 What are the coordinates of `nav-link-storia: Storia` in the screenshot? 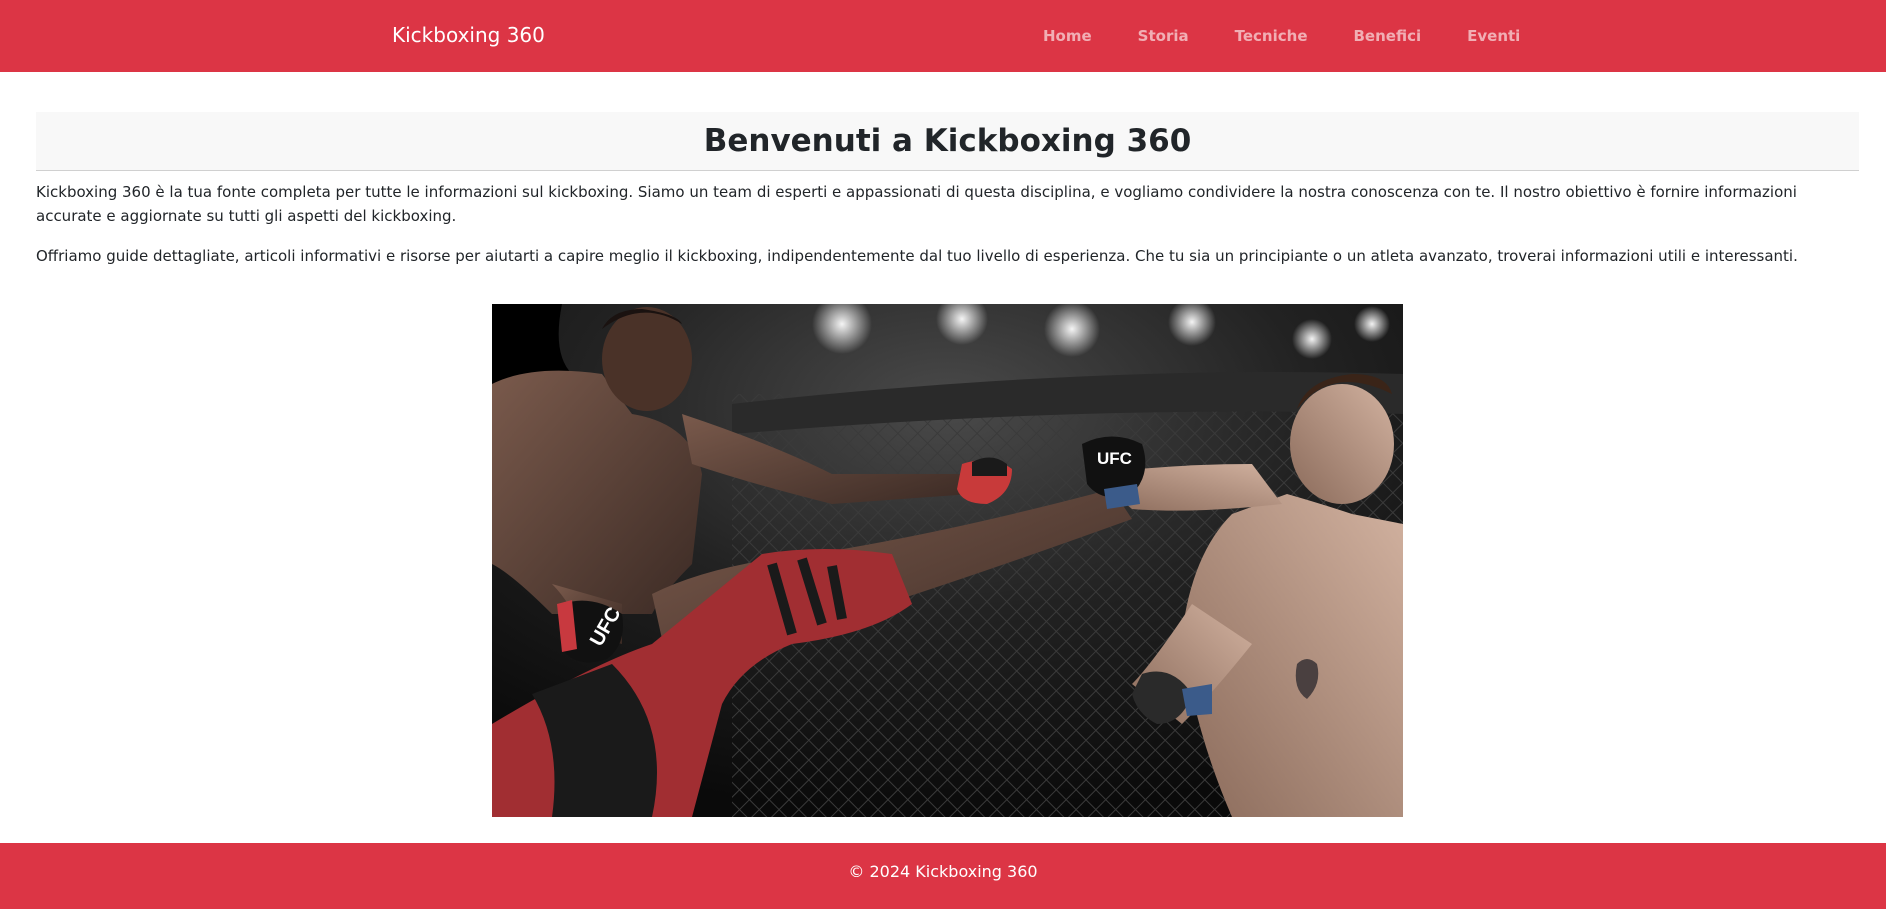 It's located at (1163, 36).